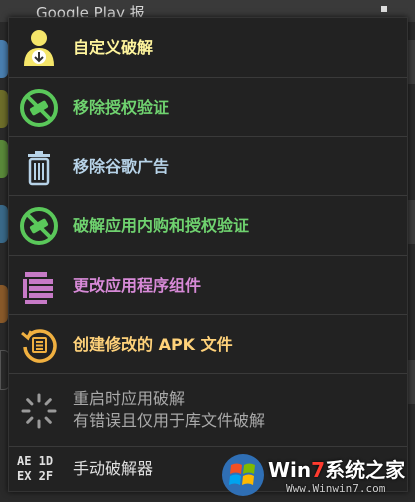 This screenshot has height=502, width=415. What do you see at coordinates (113, 47) in the screenshot?
I see `menu-item-label: 自定义破解` at bounding box center [113, 47].